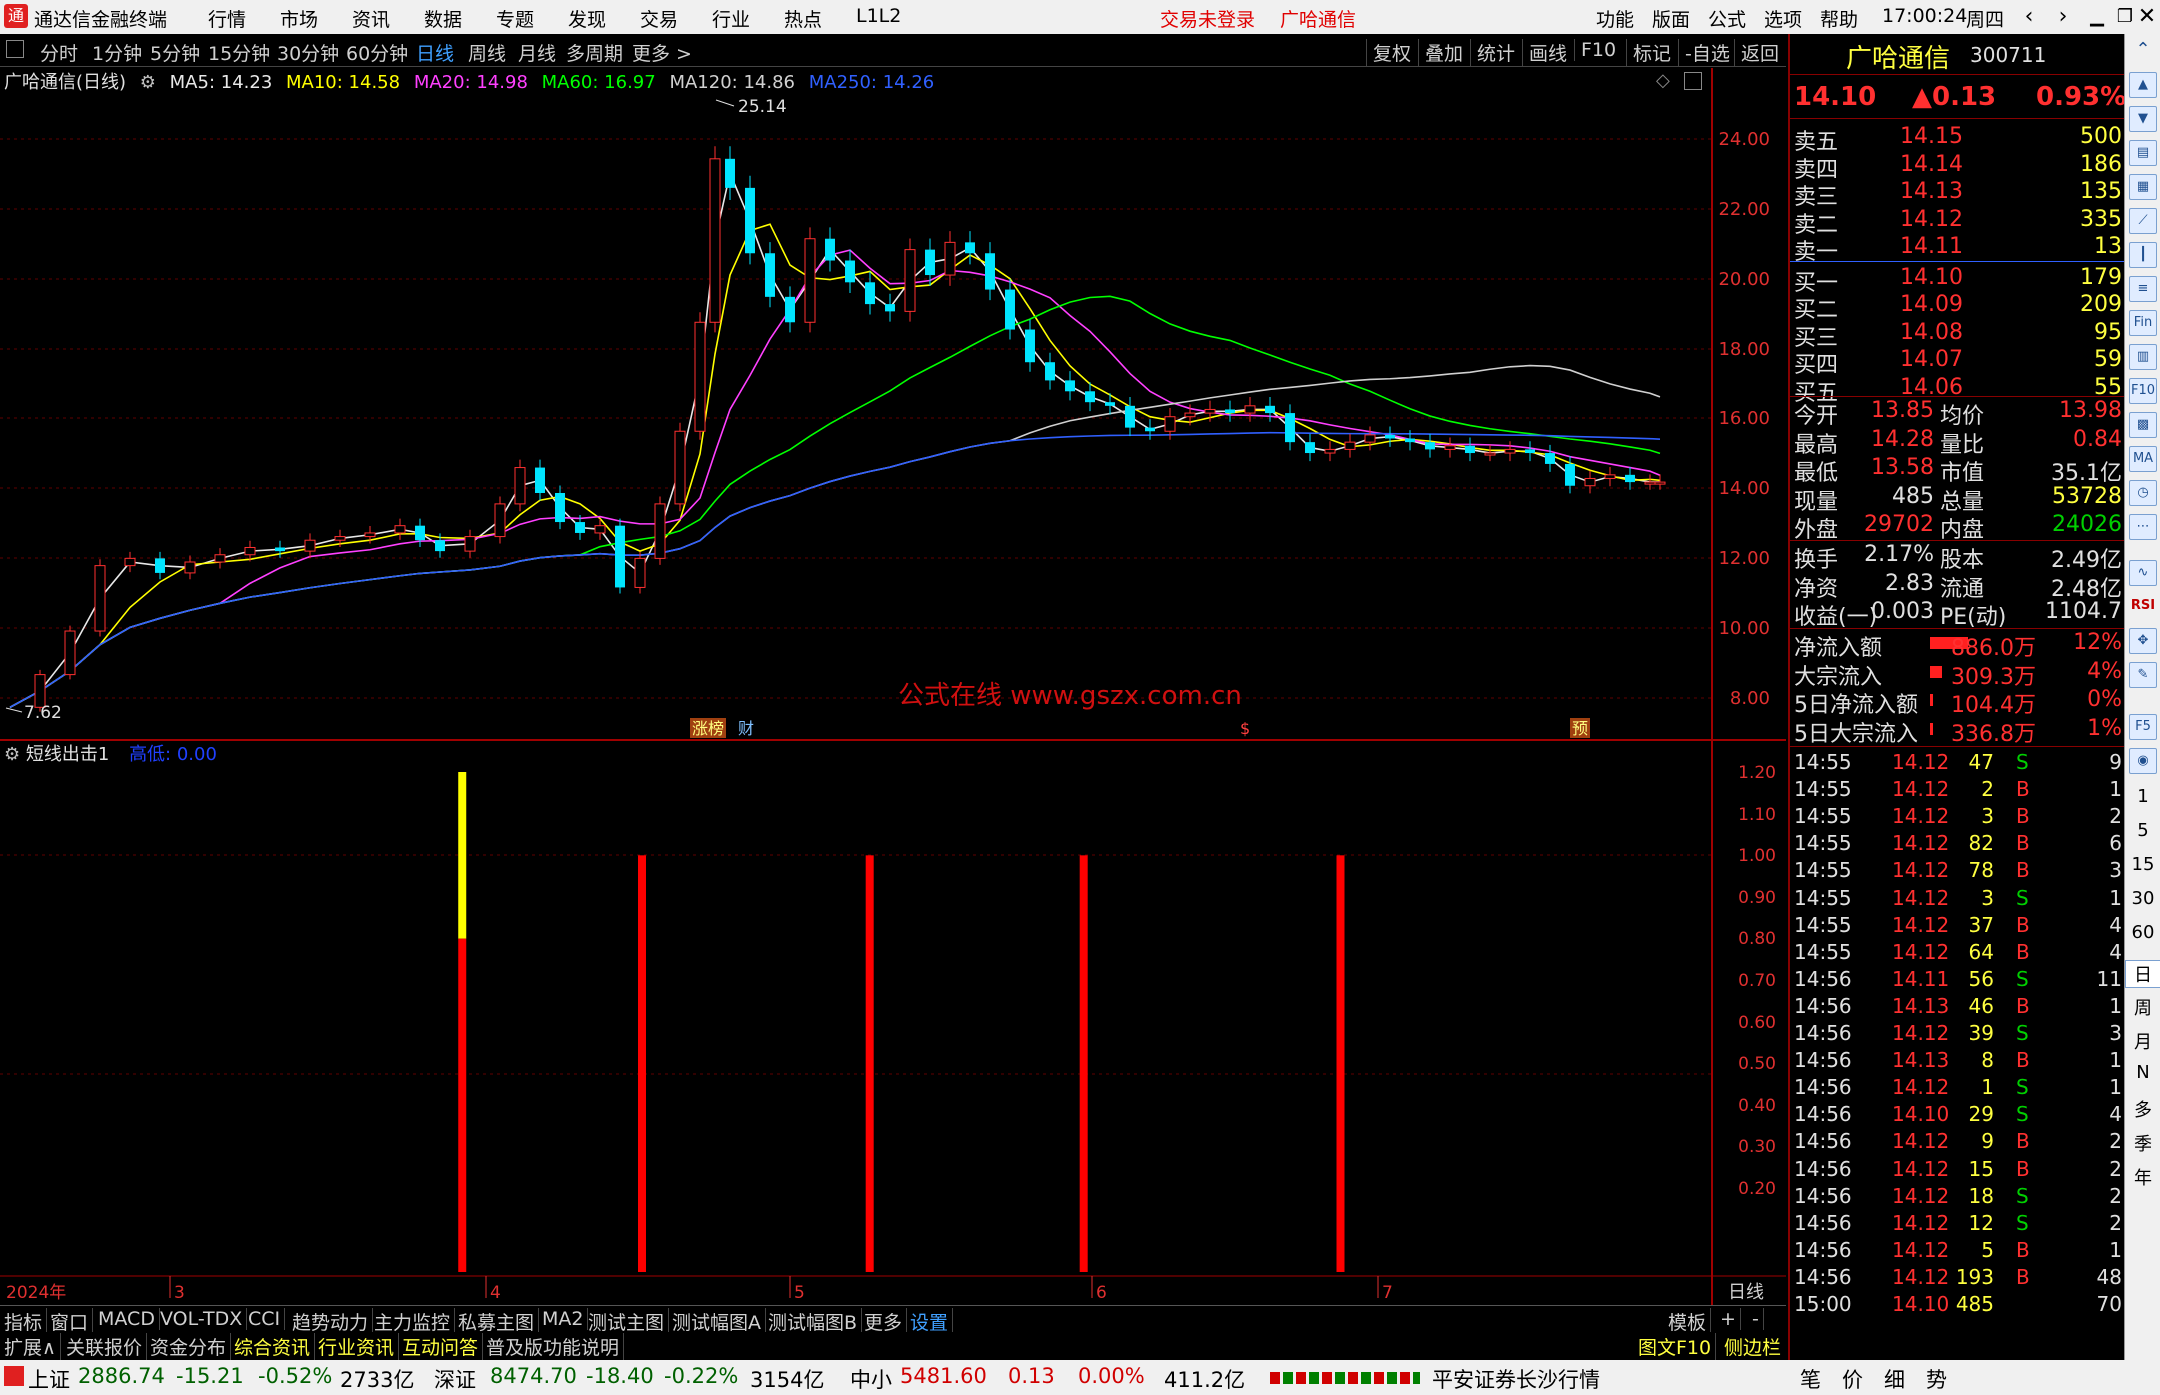 The height and width of the screenshot is (1395, 2160). Describe the element at coordinates (67, 754) in the screenshot. I see `indicator-title: 短线出击1` at that location.